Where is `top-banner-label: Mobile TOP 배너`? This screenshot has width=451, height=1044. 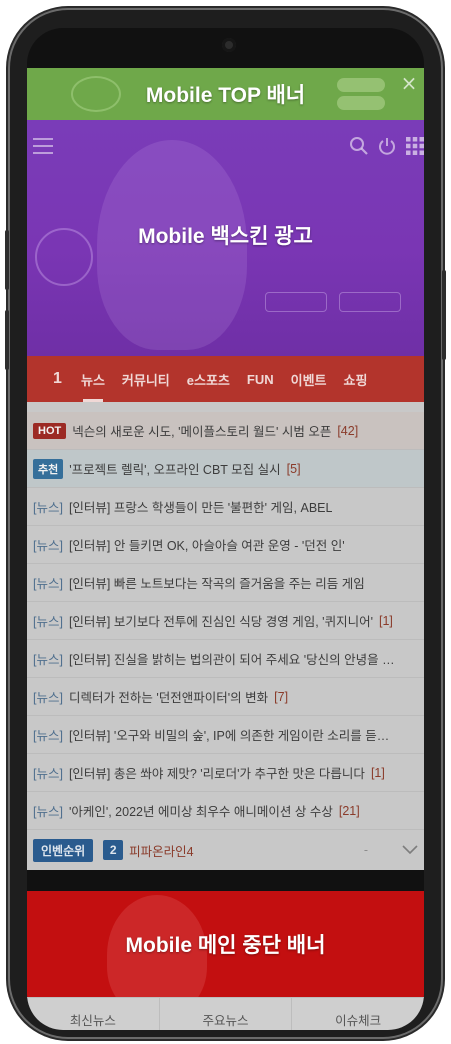 top-banner-label: Mobile TOP 배너 is located at coordinates (225, 95).